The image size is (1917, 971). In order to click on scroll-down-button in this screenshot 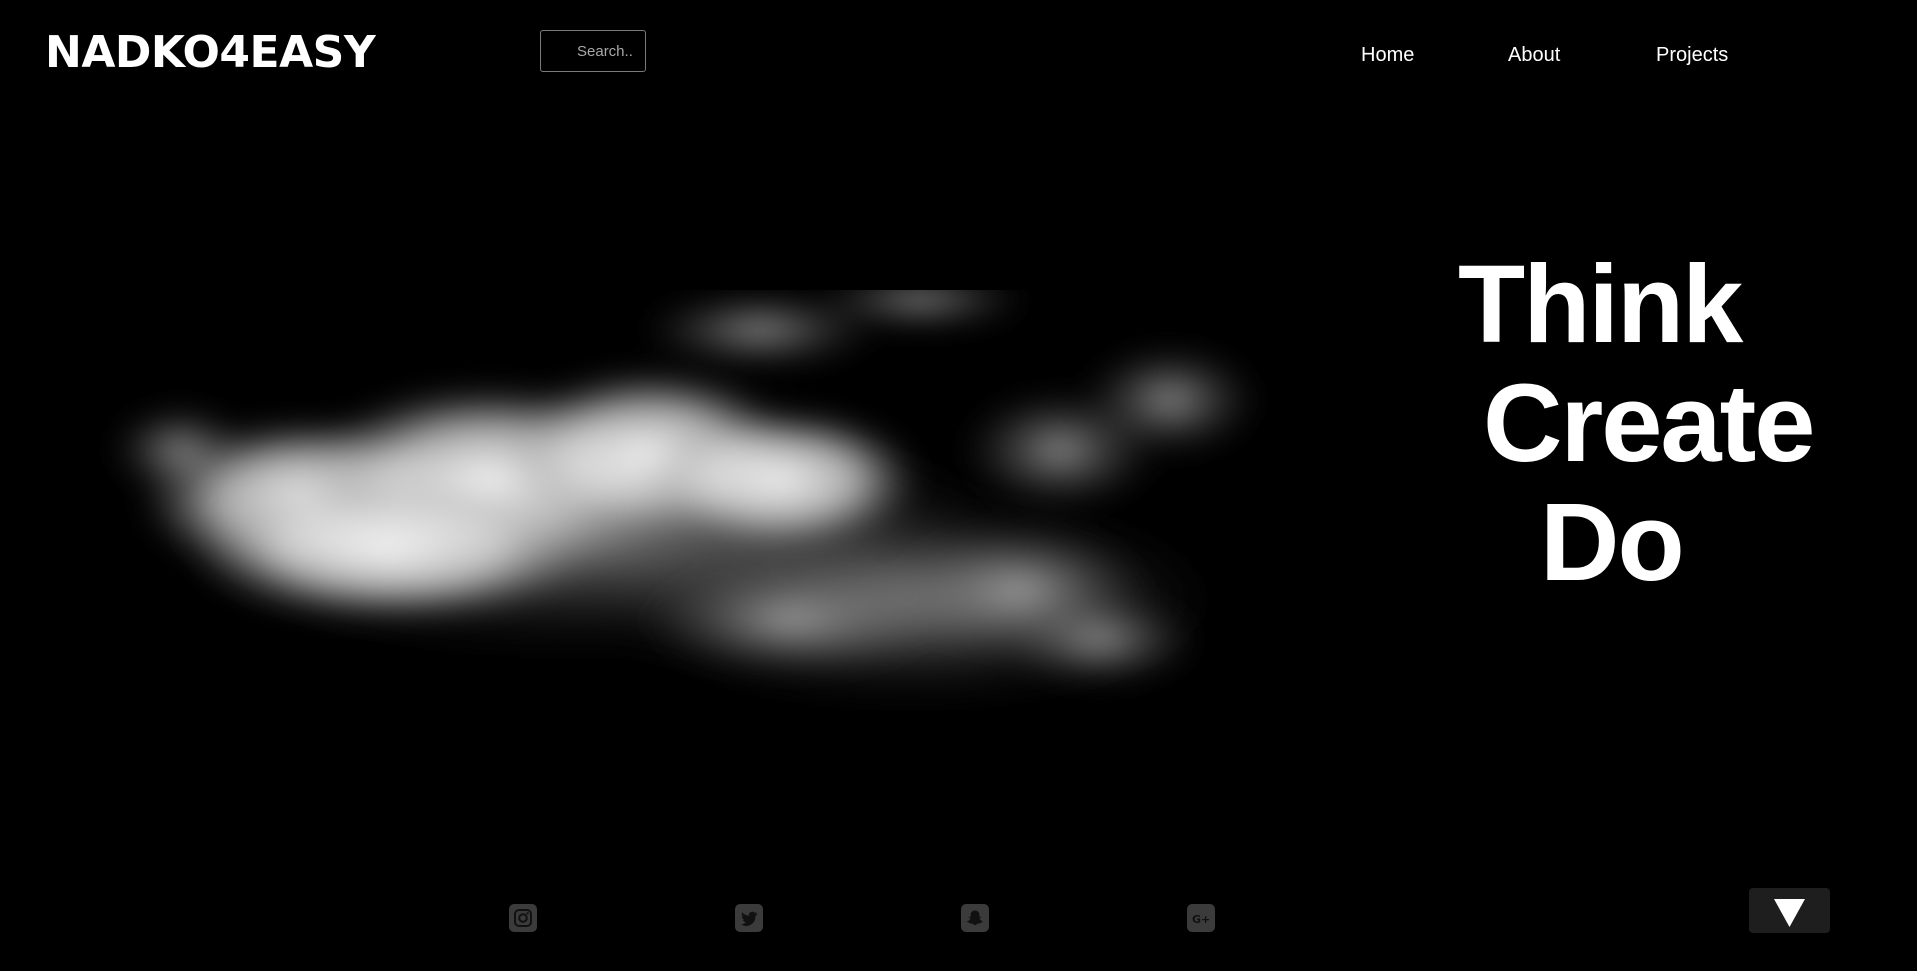, I will do `click(1789, 910)`.